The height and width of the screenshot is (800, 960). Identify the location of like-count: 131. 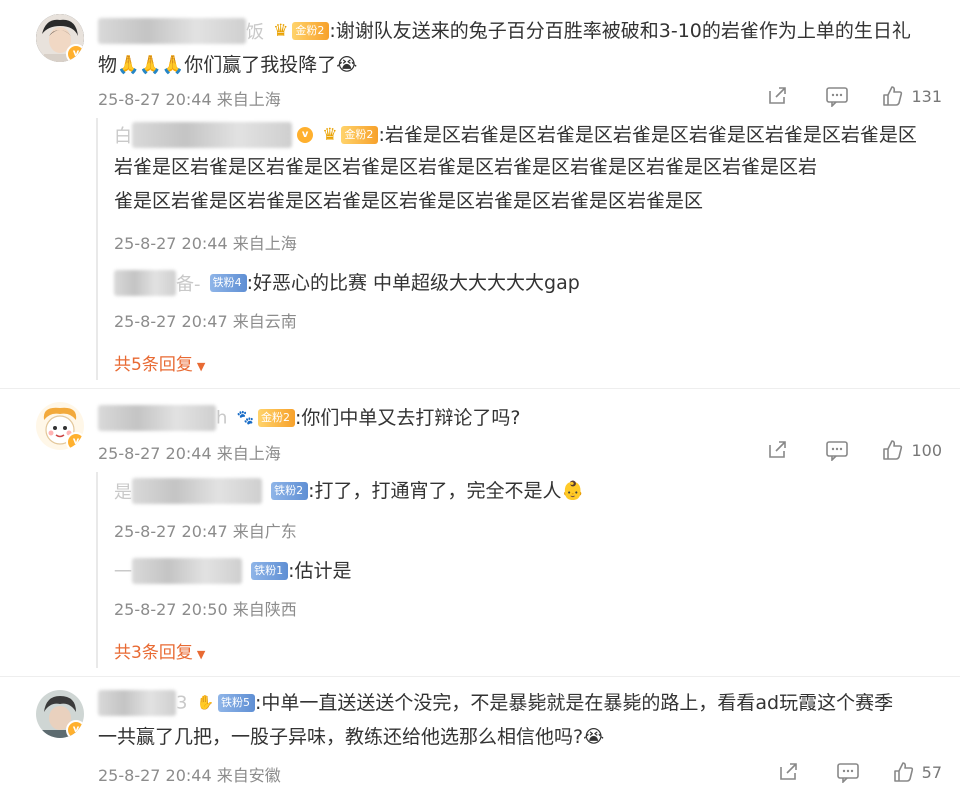
(926, 96).